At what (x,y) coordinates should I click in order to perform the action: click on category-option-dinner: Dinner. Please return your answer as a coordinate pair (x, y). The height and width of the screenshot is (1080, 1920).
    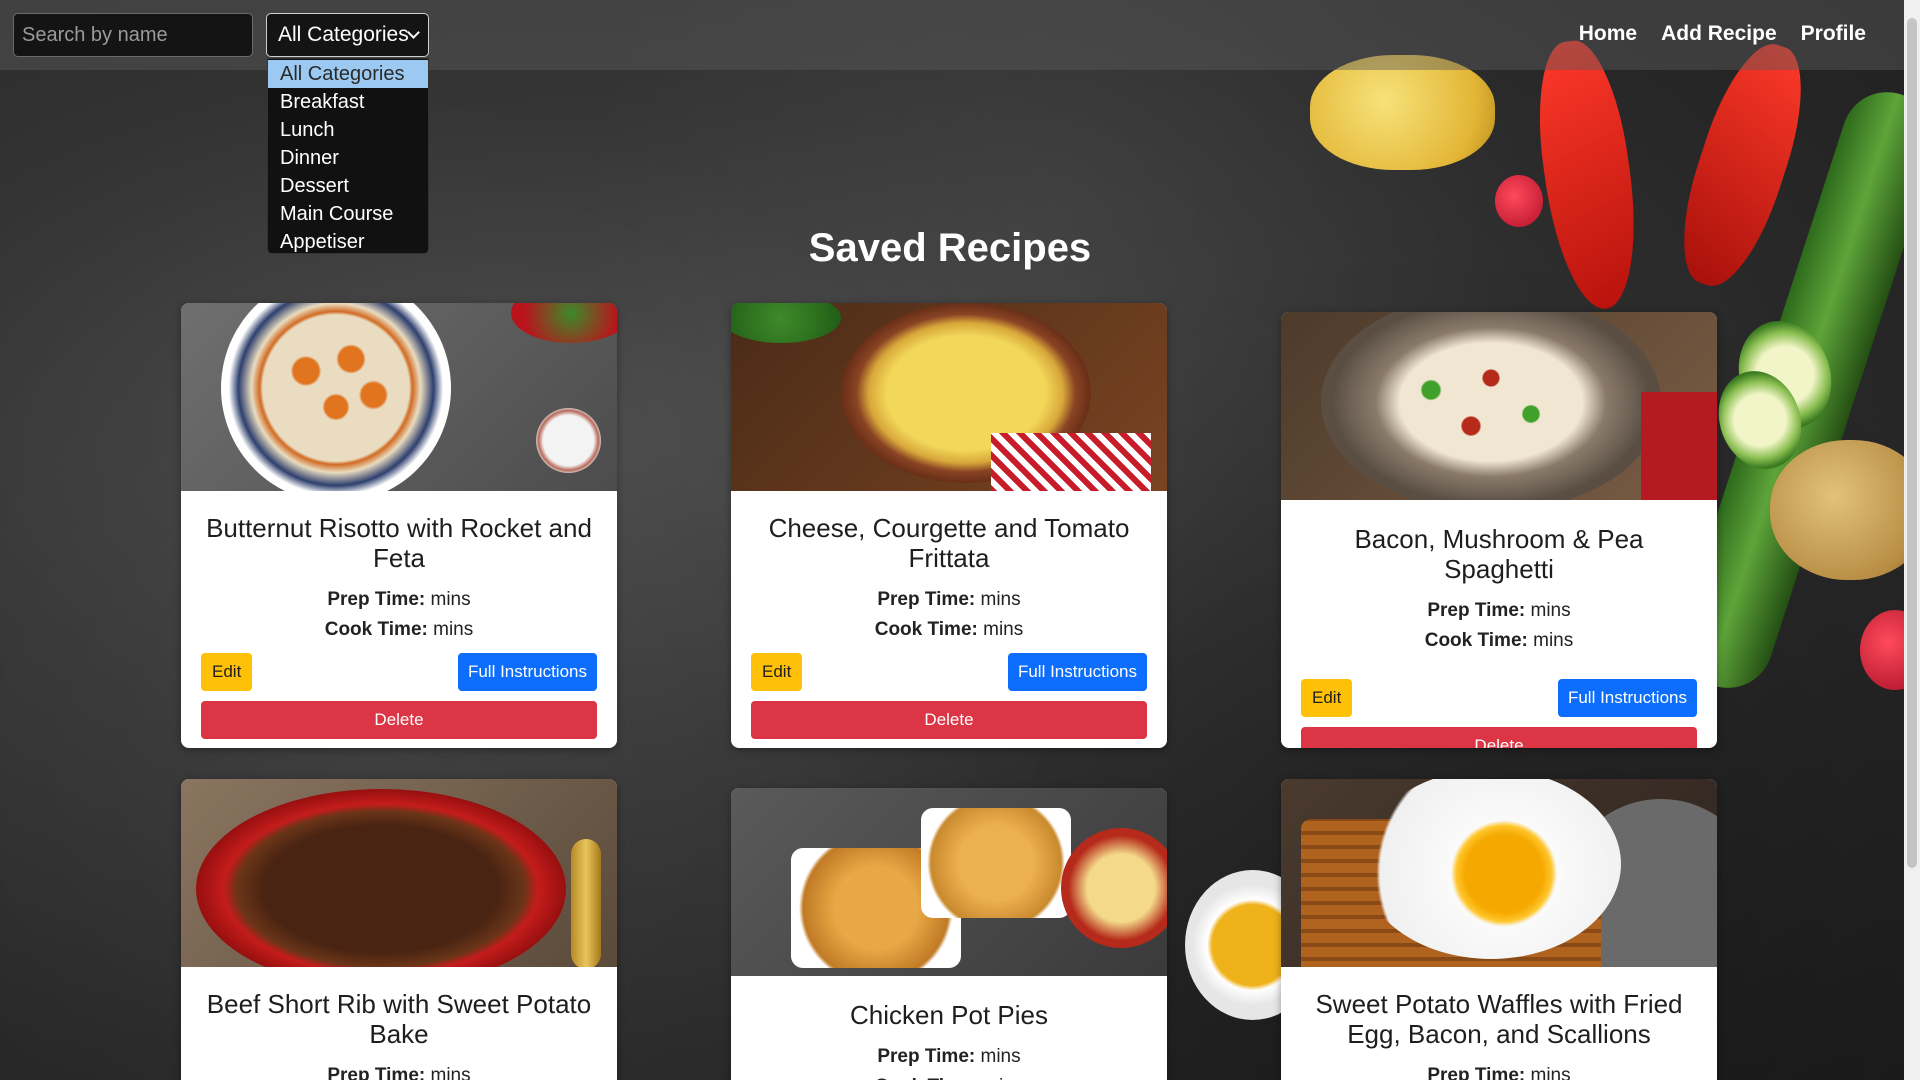
    Looking at the image, I should click on (348, 158).